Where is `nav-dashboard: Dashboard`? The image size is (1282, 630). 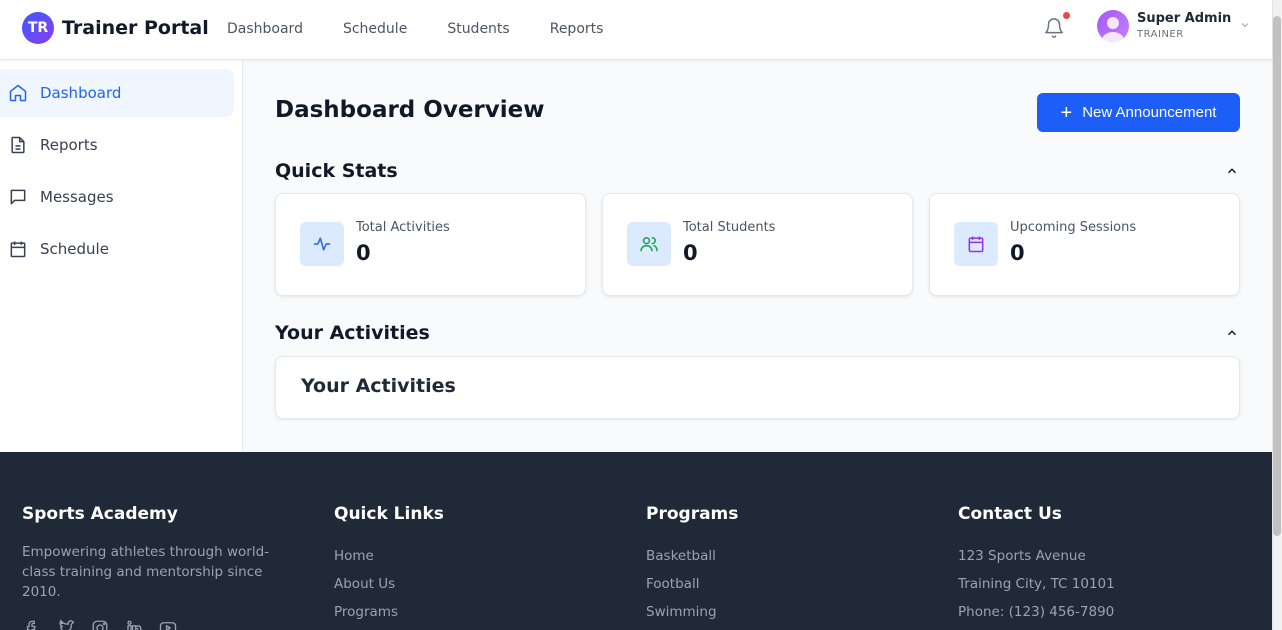
nav-dashboard: Dashboard is located at coordinates (265, 29).